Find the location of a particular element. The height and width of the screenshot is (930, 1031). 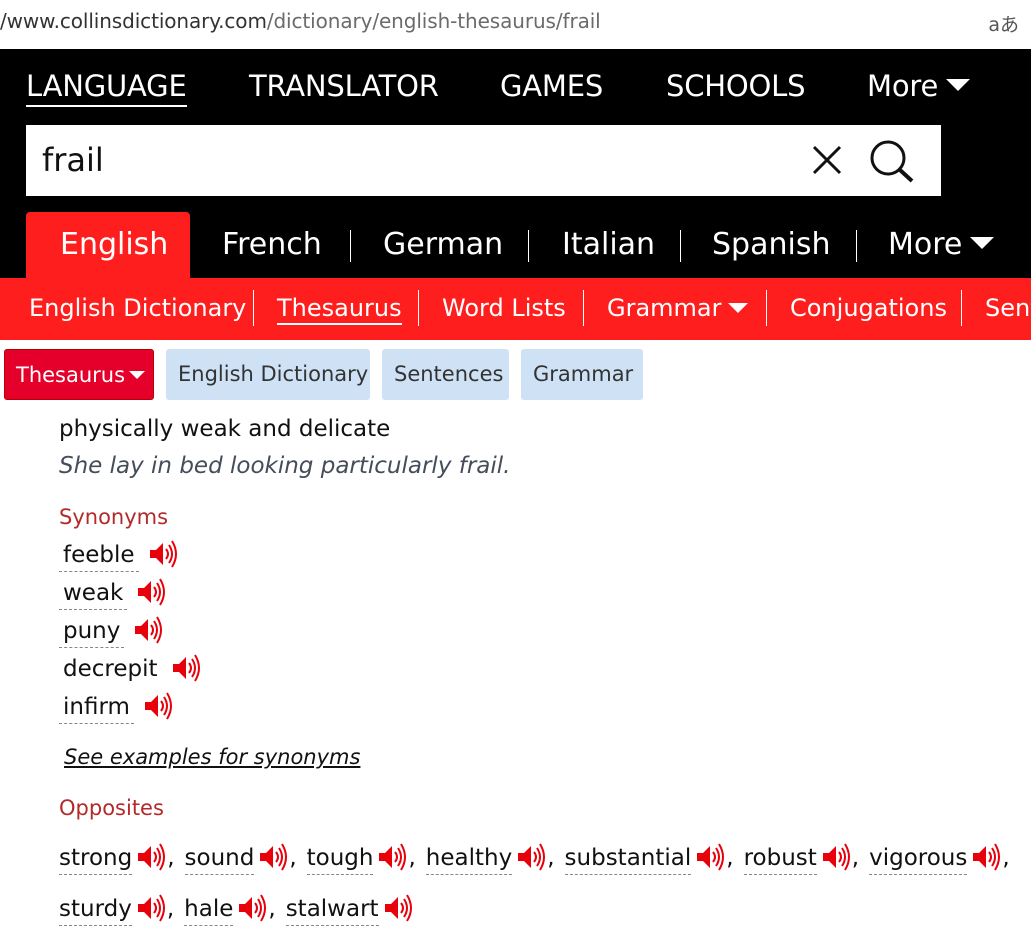

opposites-heading: Opposites is located at coordinates (111, 808).